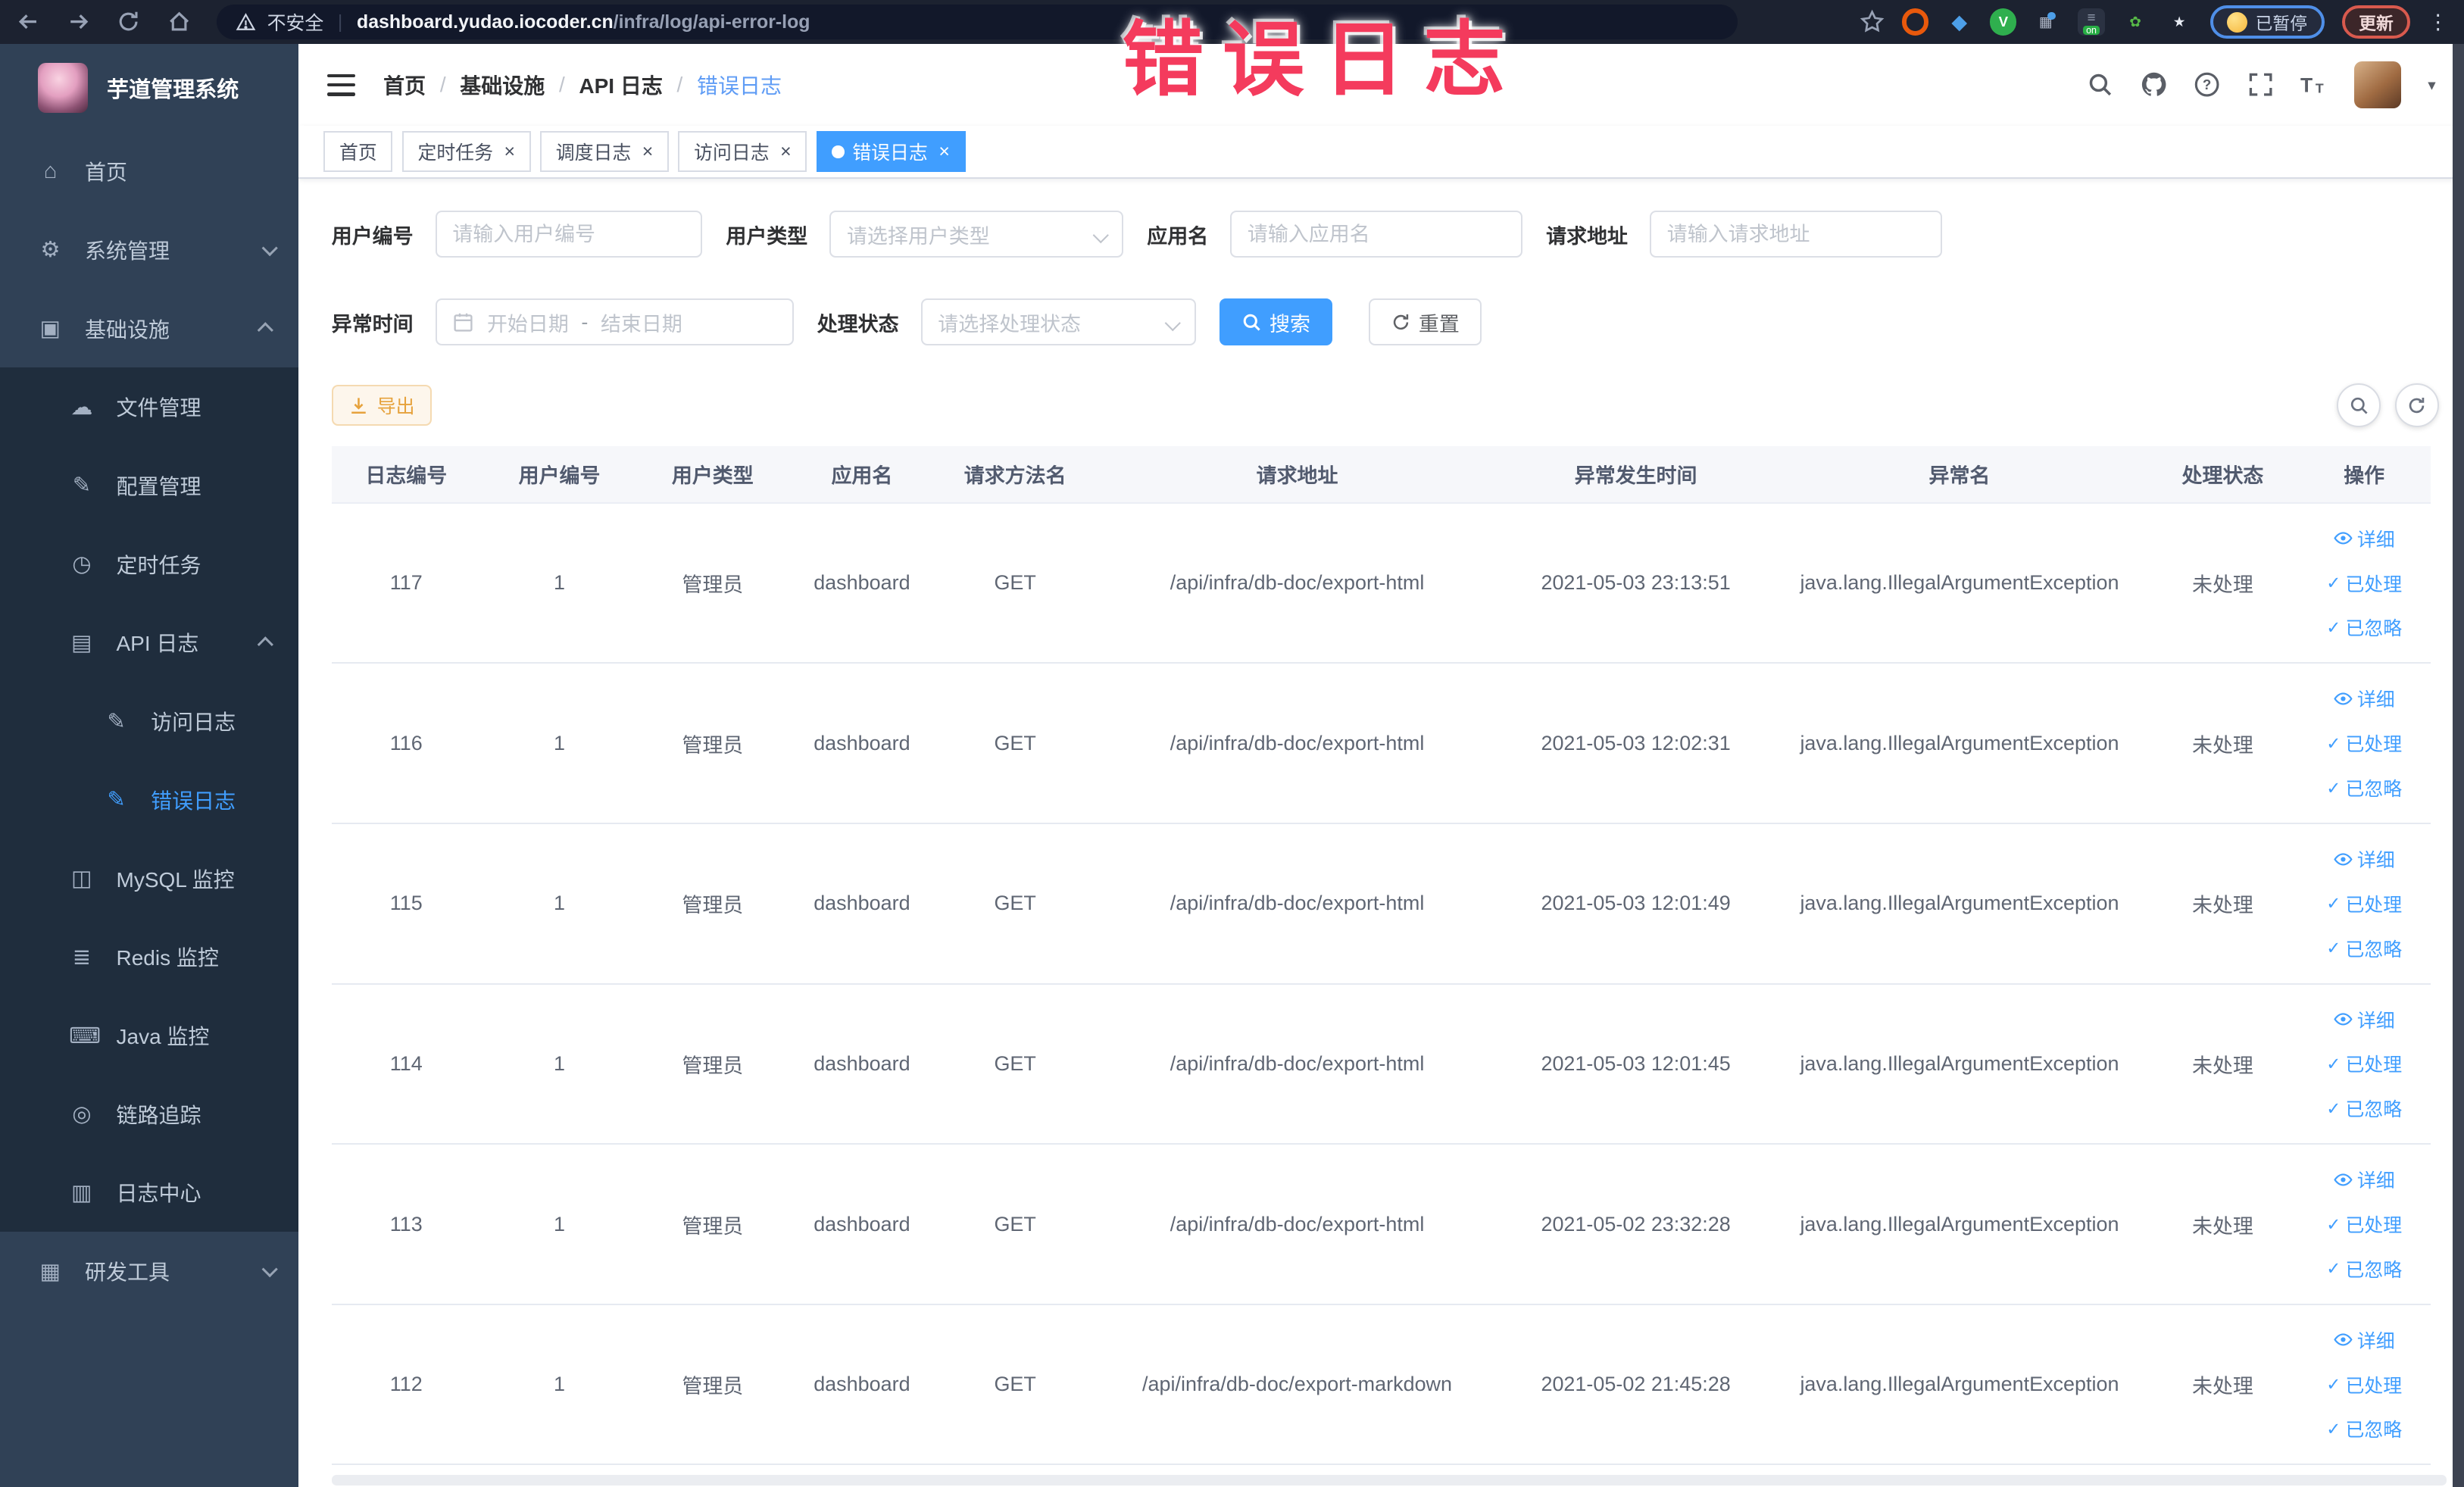  I want to click on cell-user-id: 1, so click(559, 744).